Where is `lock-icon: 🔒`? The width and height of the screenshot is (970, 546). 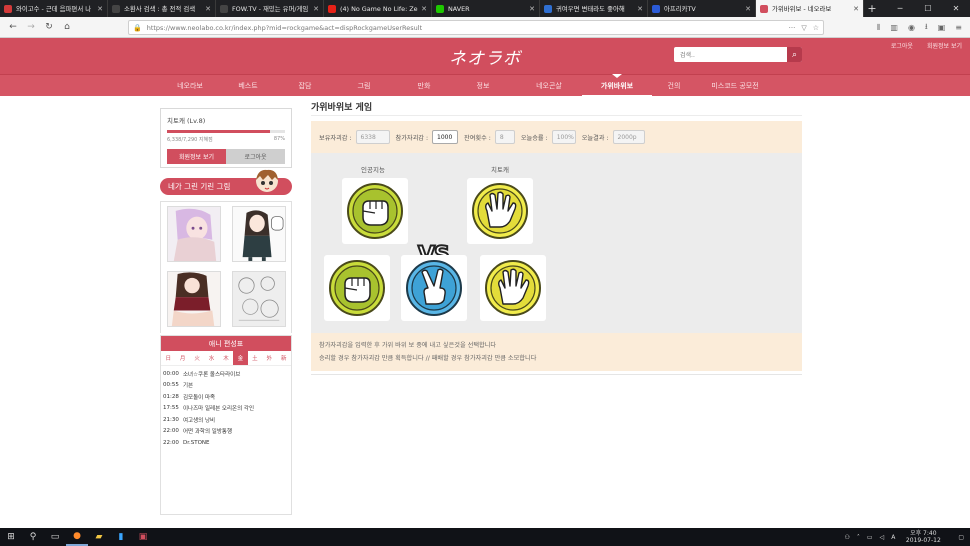 lock-icon: 🔒 is located at coordinates (137, 27).